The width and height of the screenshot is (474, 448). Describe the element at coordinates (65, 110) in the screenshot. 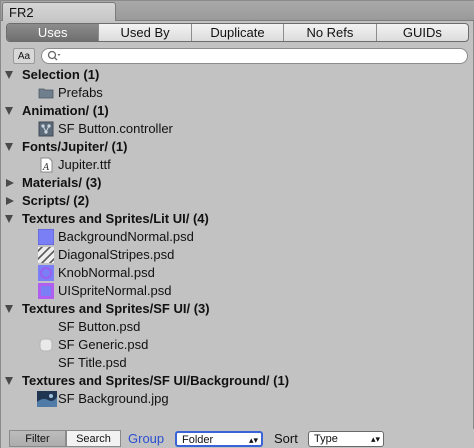

I see `tree-group-label: Animation/ (1)` at that location.